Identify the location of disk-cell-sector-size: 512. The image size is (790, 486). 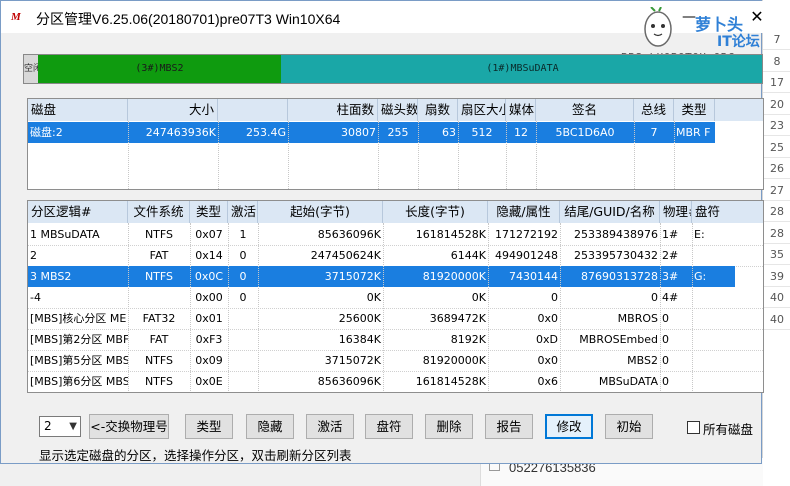
(482, 132).